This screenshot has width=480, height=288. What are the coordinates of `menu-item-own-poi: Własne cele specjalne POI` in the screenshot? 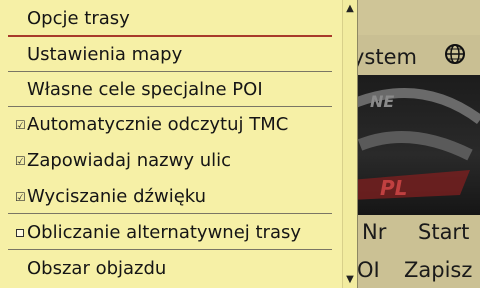 It's located at (170, 90).